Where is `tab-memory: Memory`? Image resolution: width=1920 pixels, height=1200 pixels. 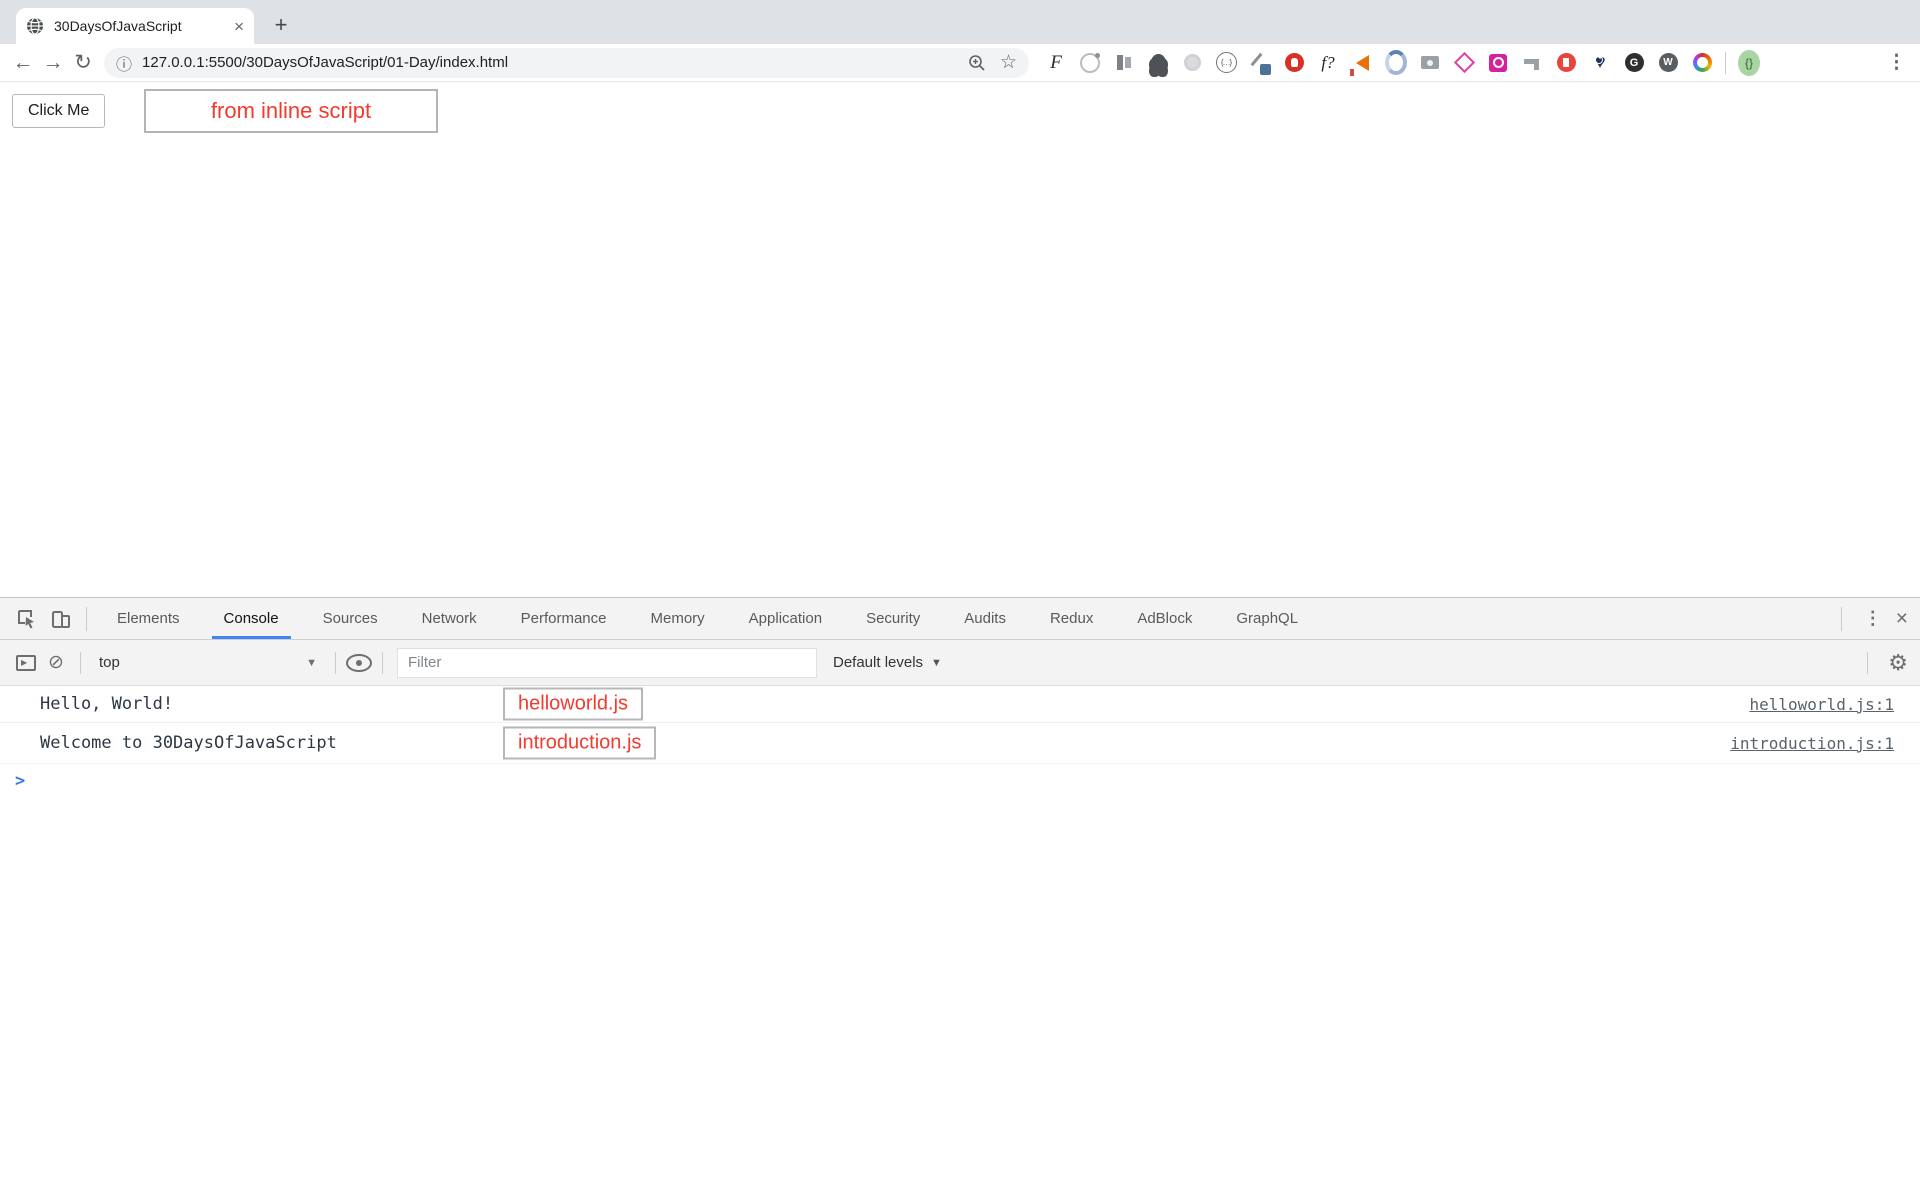
tab-memory: Memory is located at coordinates (678, 618).